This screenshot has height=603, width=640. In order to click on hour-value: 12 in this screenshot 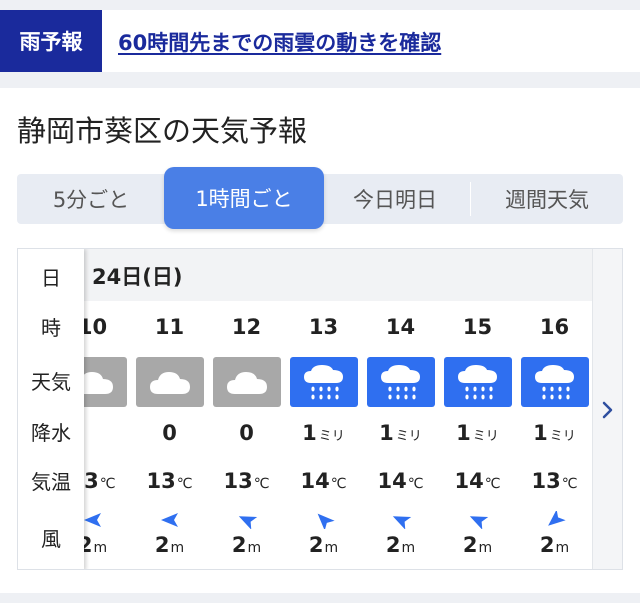, I will do `click(246, 327)`.